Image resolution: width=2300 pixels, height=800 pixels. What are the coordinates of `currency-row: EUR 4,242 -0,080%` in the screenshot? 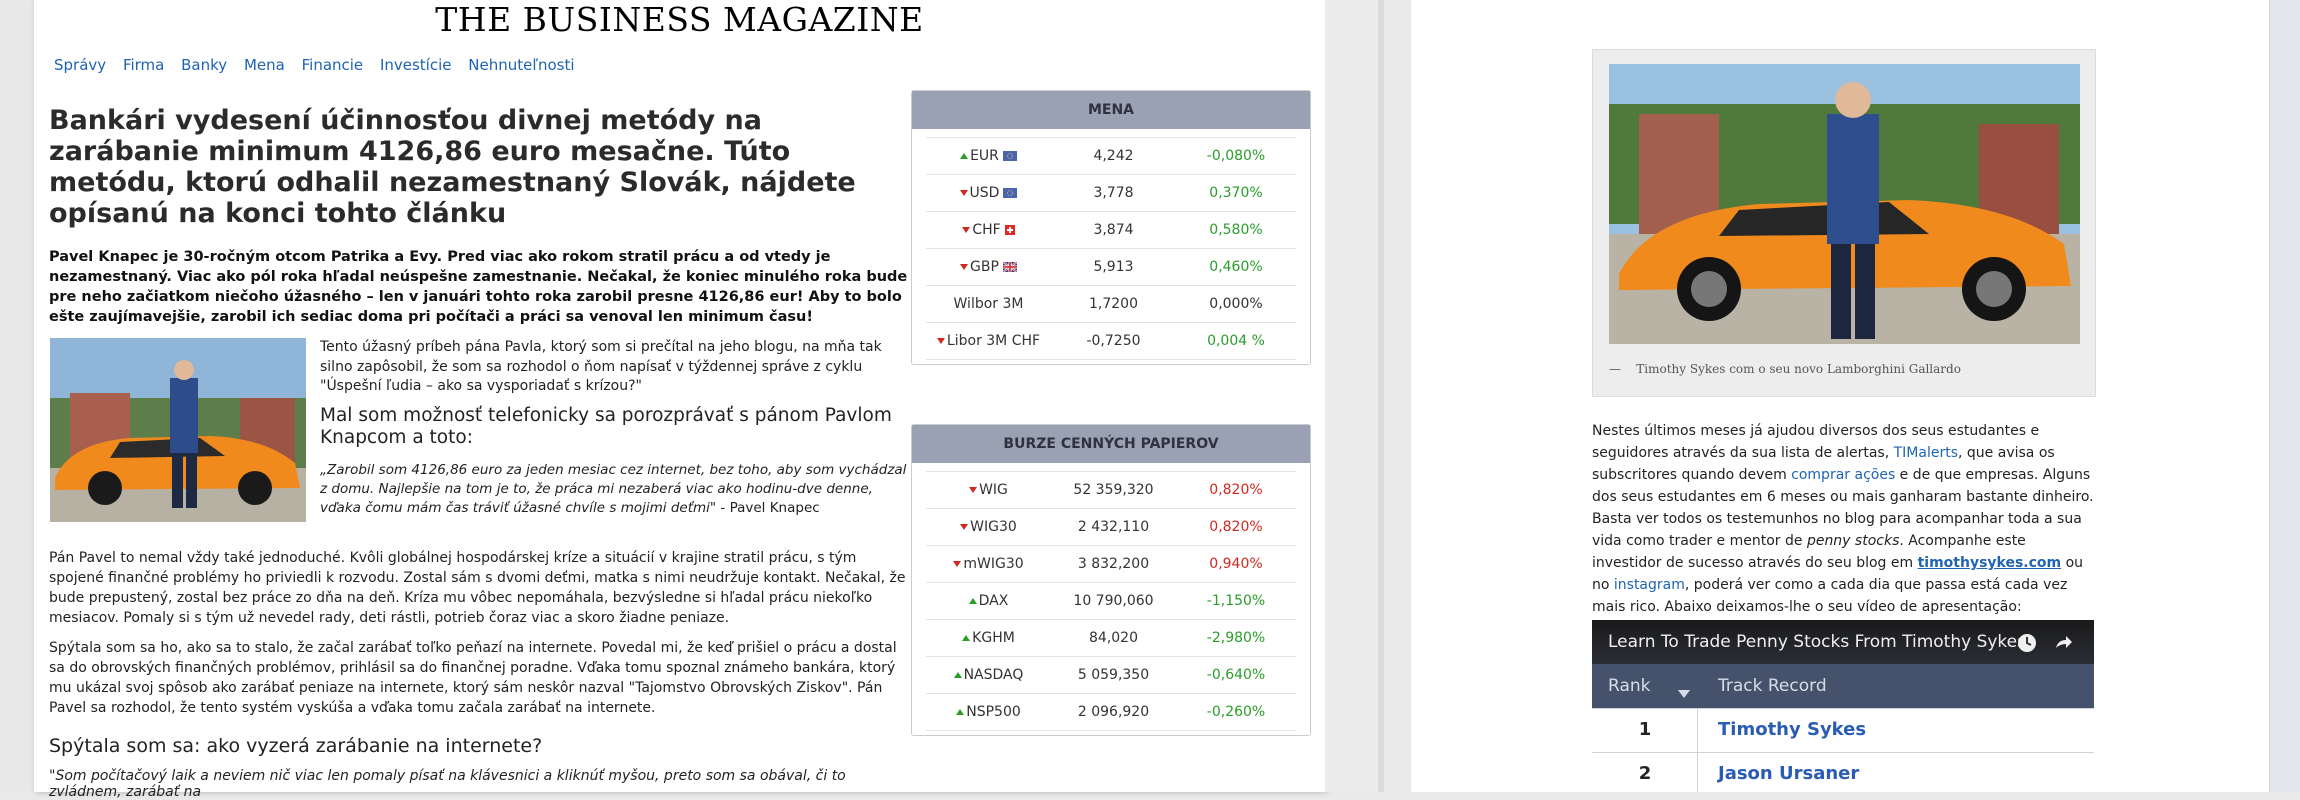 It's located at (1111, 155).